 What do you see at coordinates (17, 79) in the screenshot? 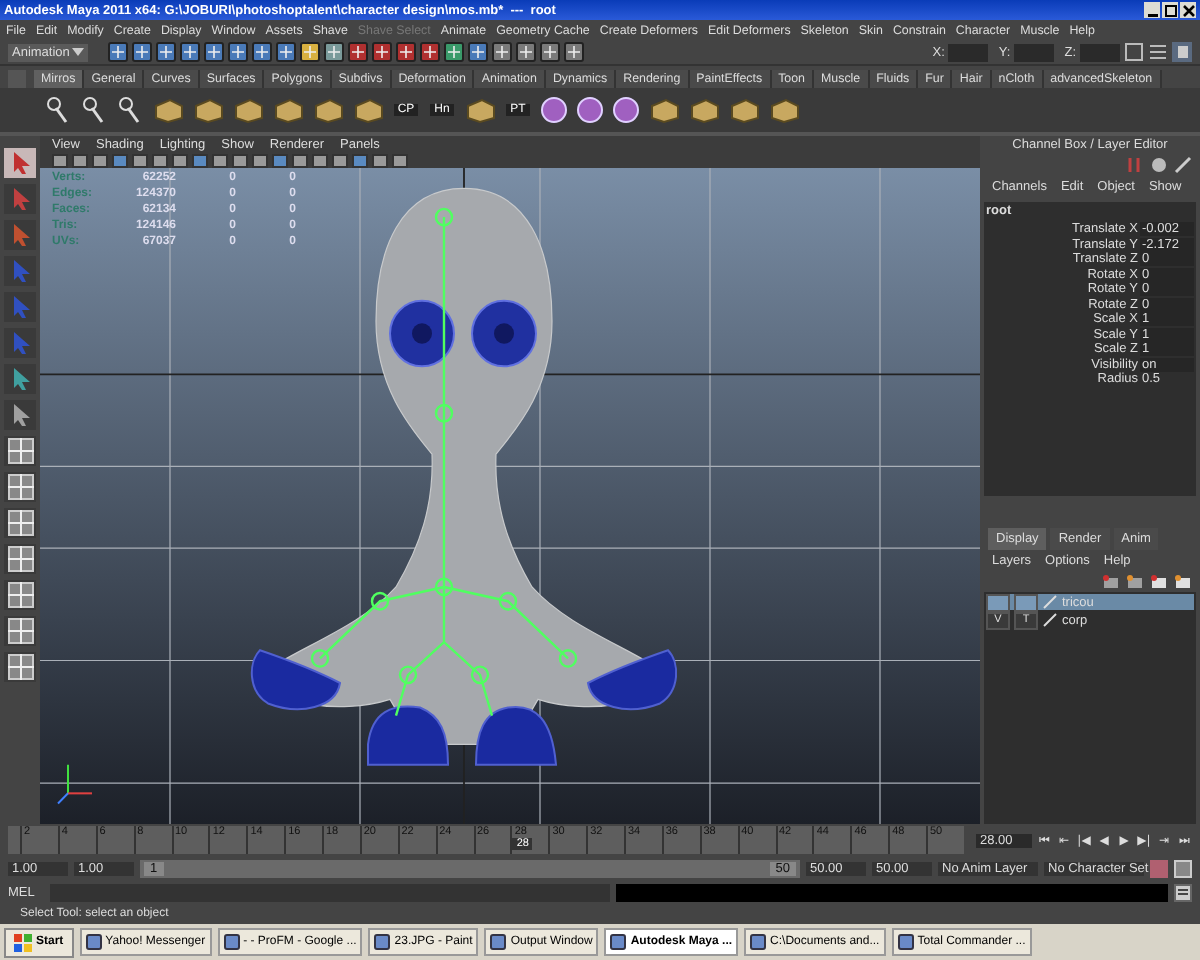
I see `shelf-handle` at bounding box center [17, 79].